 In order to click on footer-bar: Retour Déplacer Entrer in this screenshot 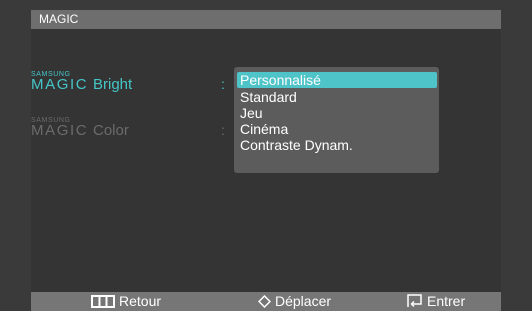, I will do `click(266, 301)`.